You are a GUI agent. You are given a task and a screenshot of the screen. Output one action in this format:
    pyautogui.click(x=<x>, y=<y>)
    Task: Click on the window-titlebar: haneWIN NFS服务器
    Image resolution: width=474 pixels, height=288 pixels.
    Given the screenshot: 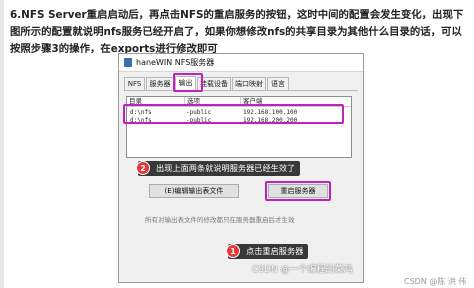 What is the action you would take?
    pyautogui.click(x=241, y=63)
    